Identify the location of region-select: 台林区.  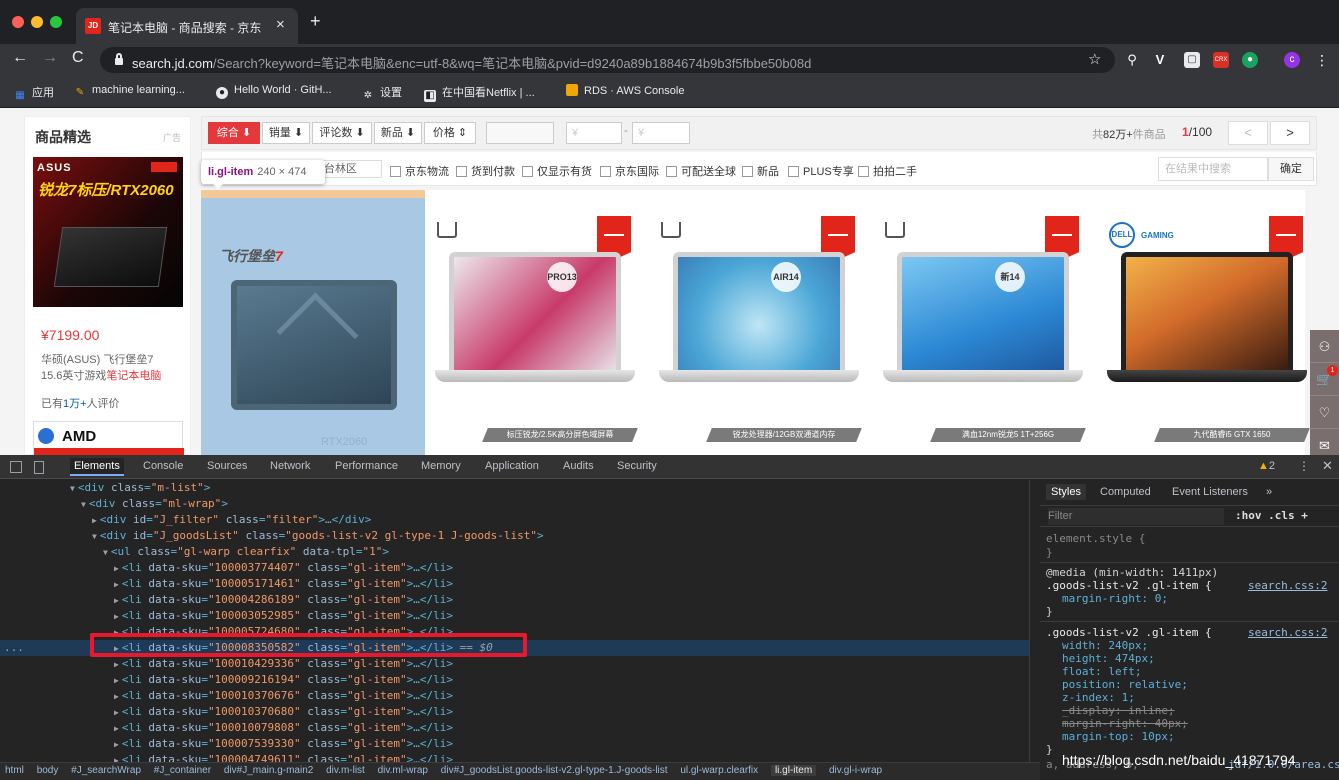
(349, 169).